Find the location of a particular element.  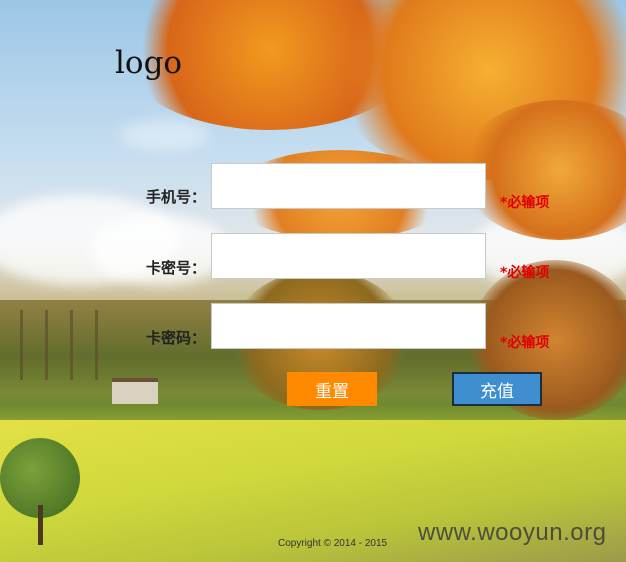

recharge-button: 充值 is located at coordinates (497, 389).